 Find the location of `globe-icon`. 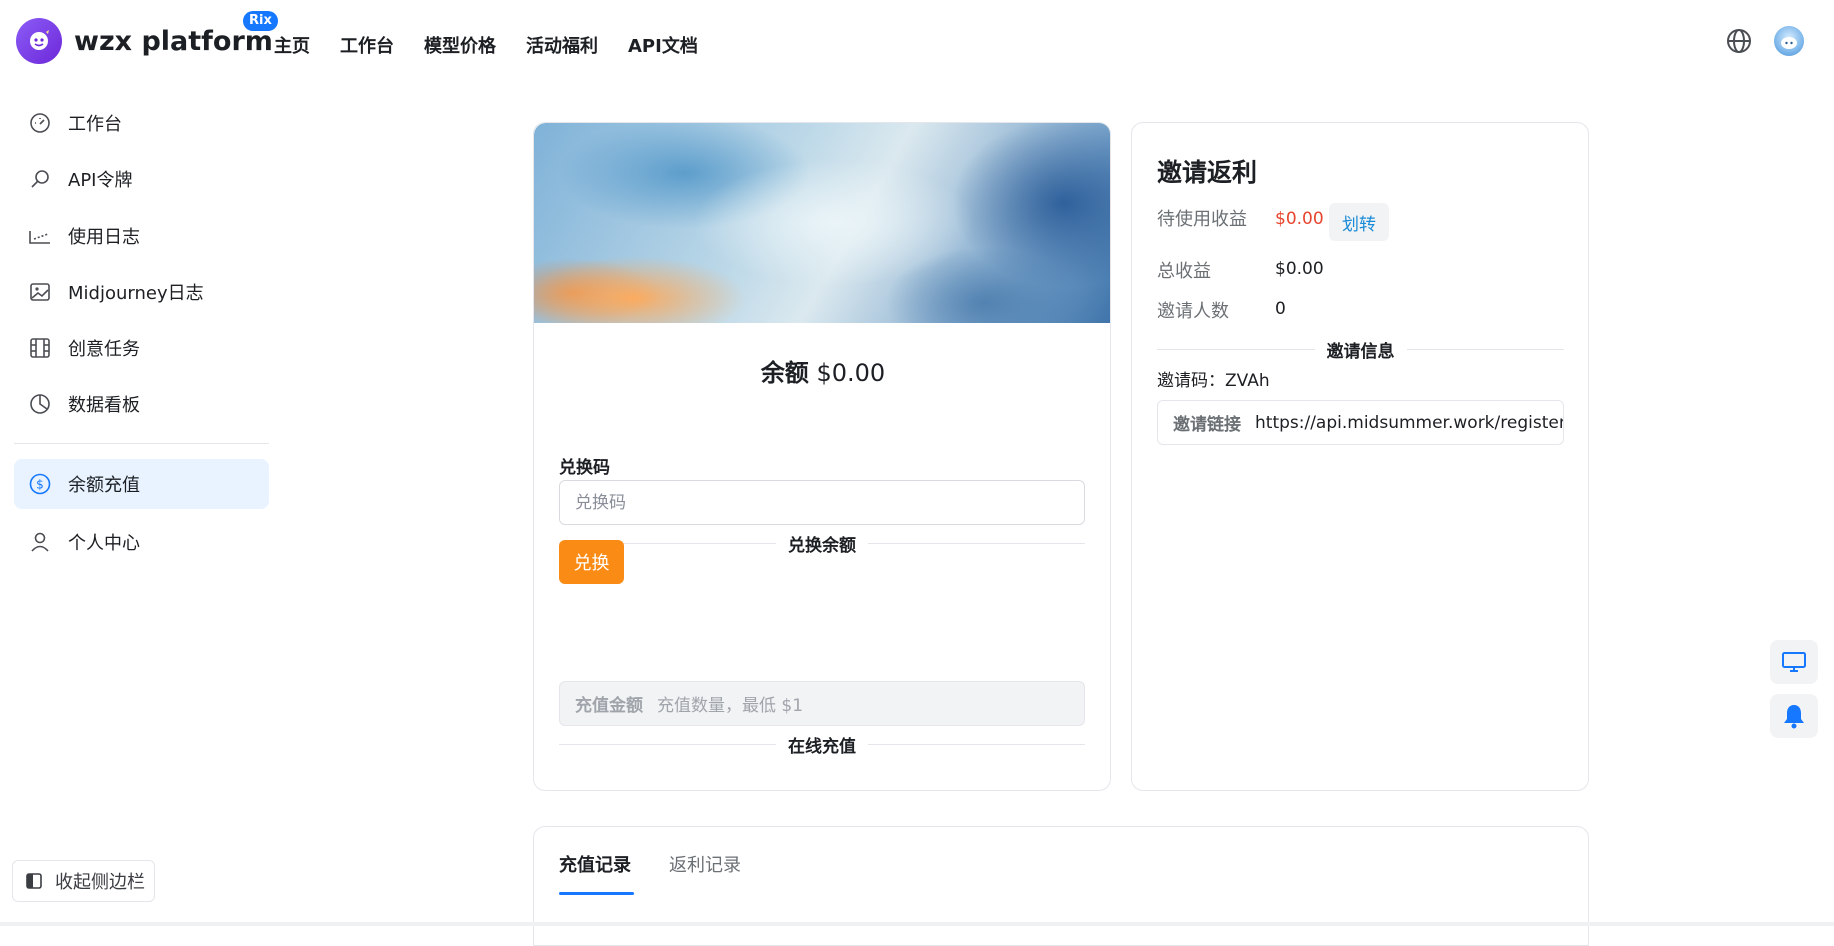

globe-icon is located at coordinates (1739, 41).